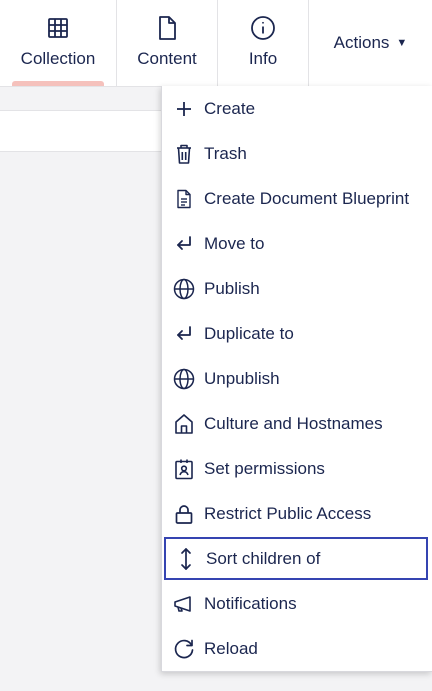 The image size is (432, 691). Describe the element at coordinates (297, 108) in the screenshot. I see `menu-item-create: Create` at that location.